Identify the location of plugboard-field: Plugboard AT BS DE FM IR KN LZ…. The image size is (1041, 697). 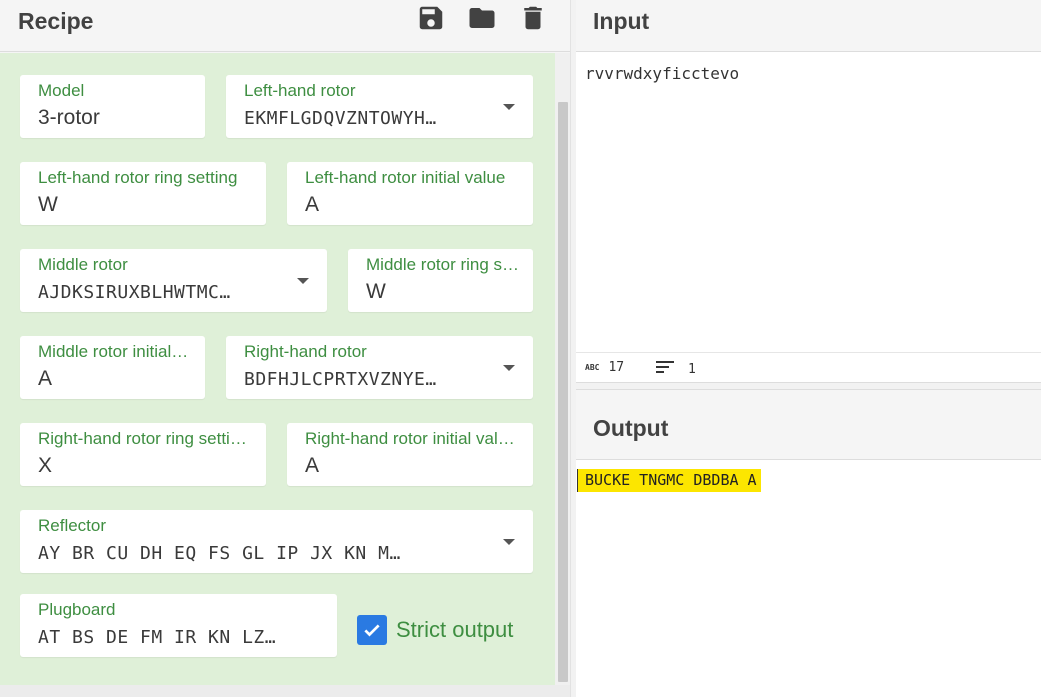
(178, 625).